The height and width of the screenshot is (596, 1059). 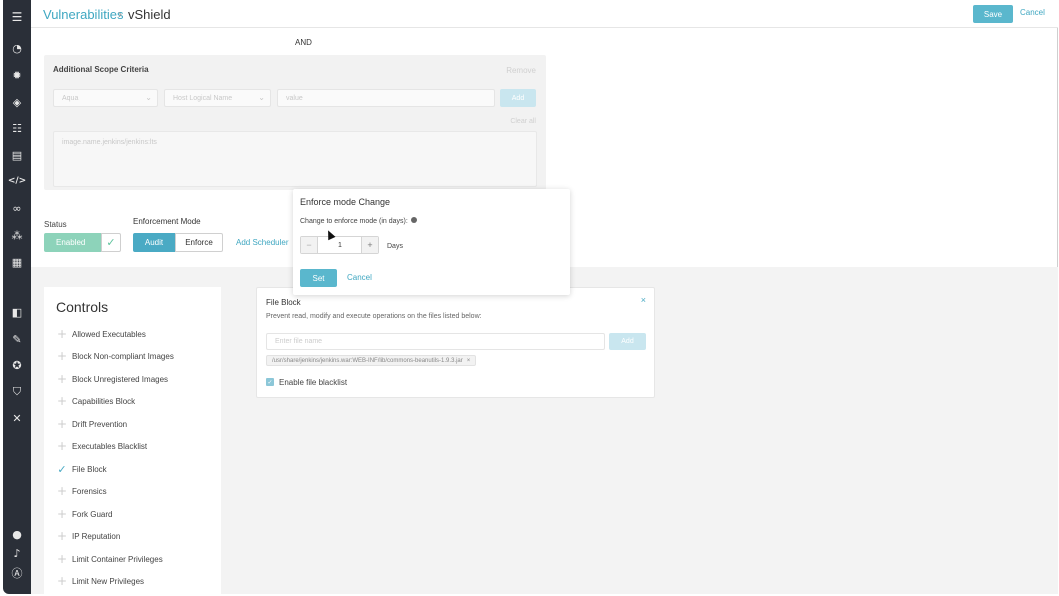 I want to click on add-scheduler-link: Add Scheduler, so click(x=262, y=242).